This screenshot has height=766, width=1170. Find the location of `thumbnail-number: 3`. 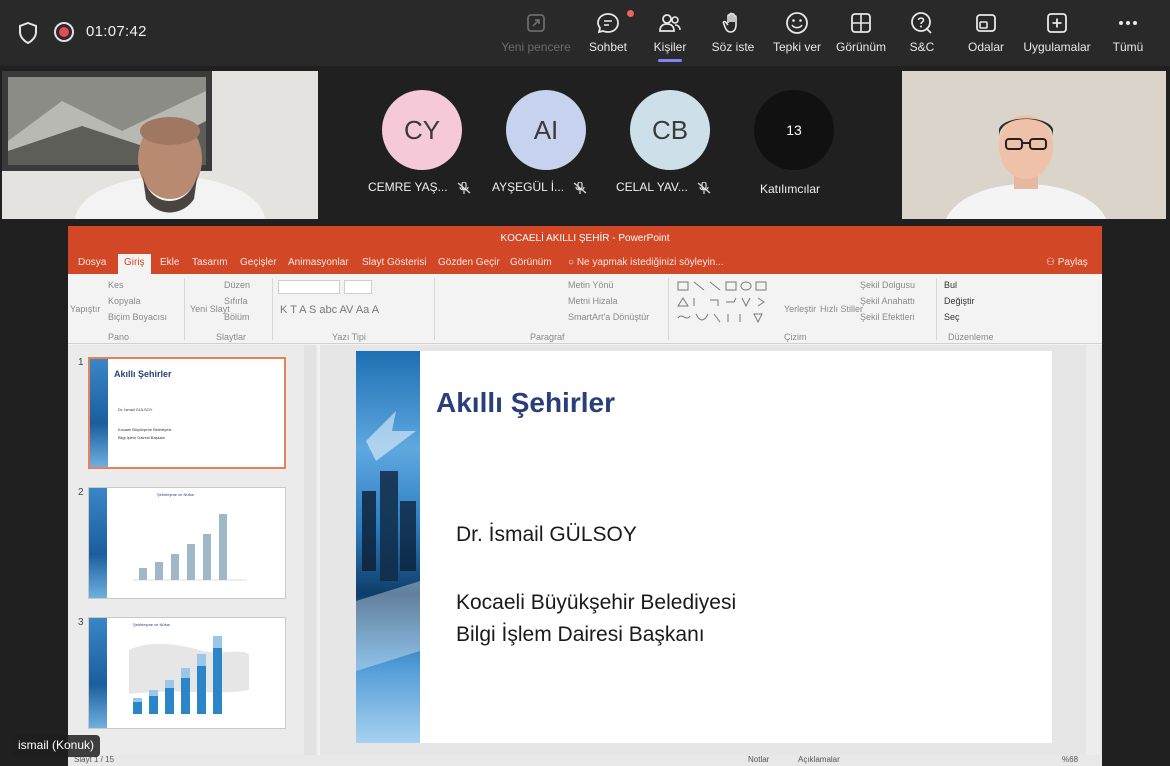

thumbnail-number: 3 is located at coordinates (81, 622).